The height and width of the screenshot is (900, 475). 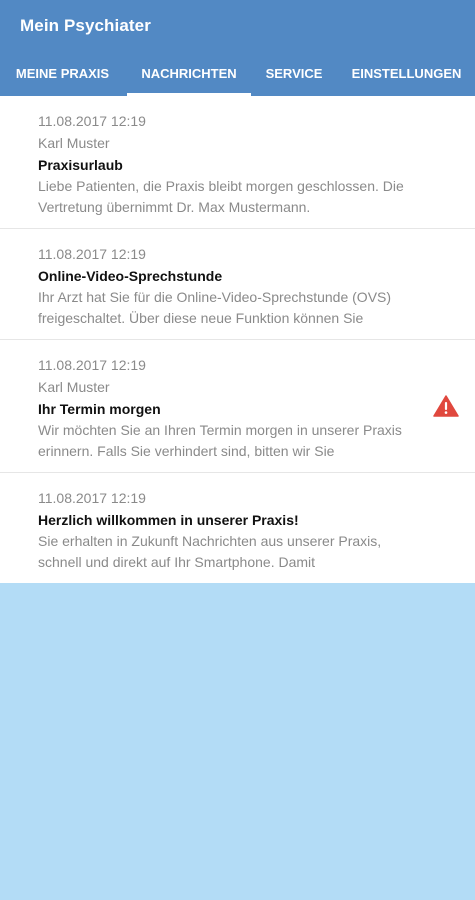 What do you see at coordinates (99, 409) in the screenshot?
I see `message-title: Ihr Termin morgen` at bounding box center [99, 409].